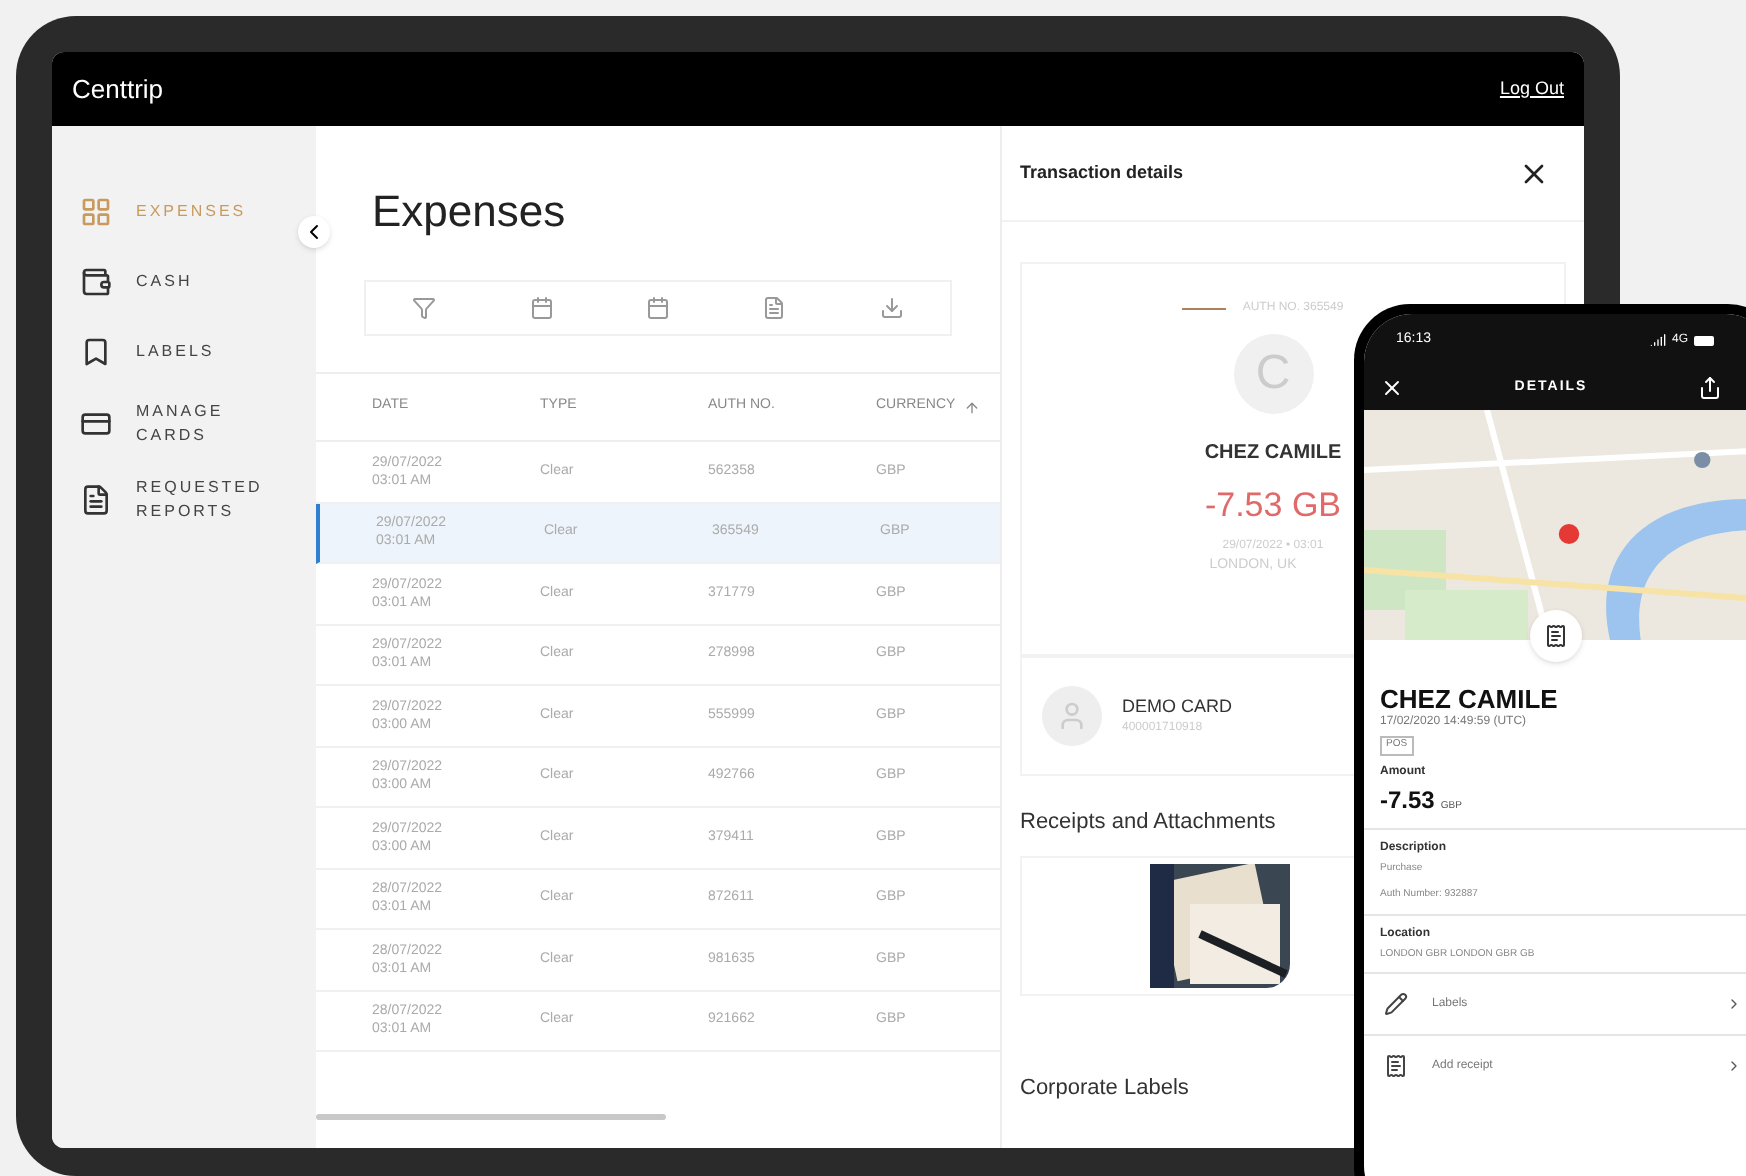  What do you see at coordinates (96, 351) in the screenshot?
I see `bookmark-icon` at bounding box center [96, 351].